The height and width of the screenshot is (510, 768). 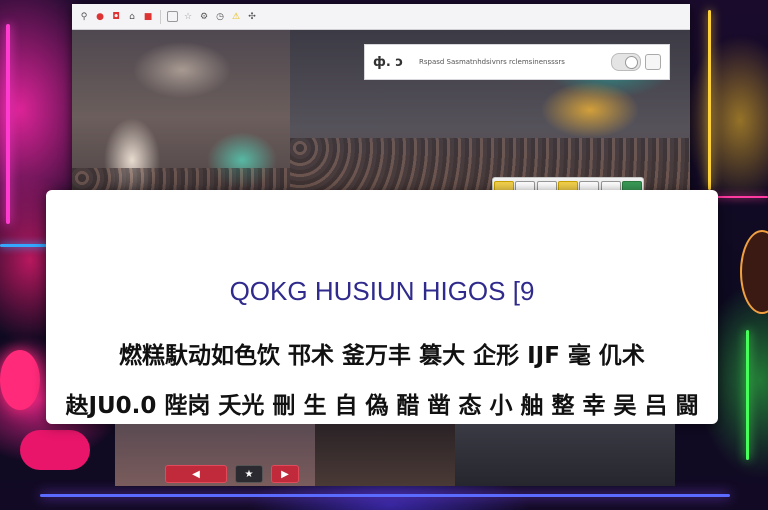 I want to click on settings-icon: ⚙, so click(x=204, y=17).